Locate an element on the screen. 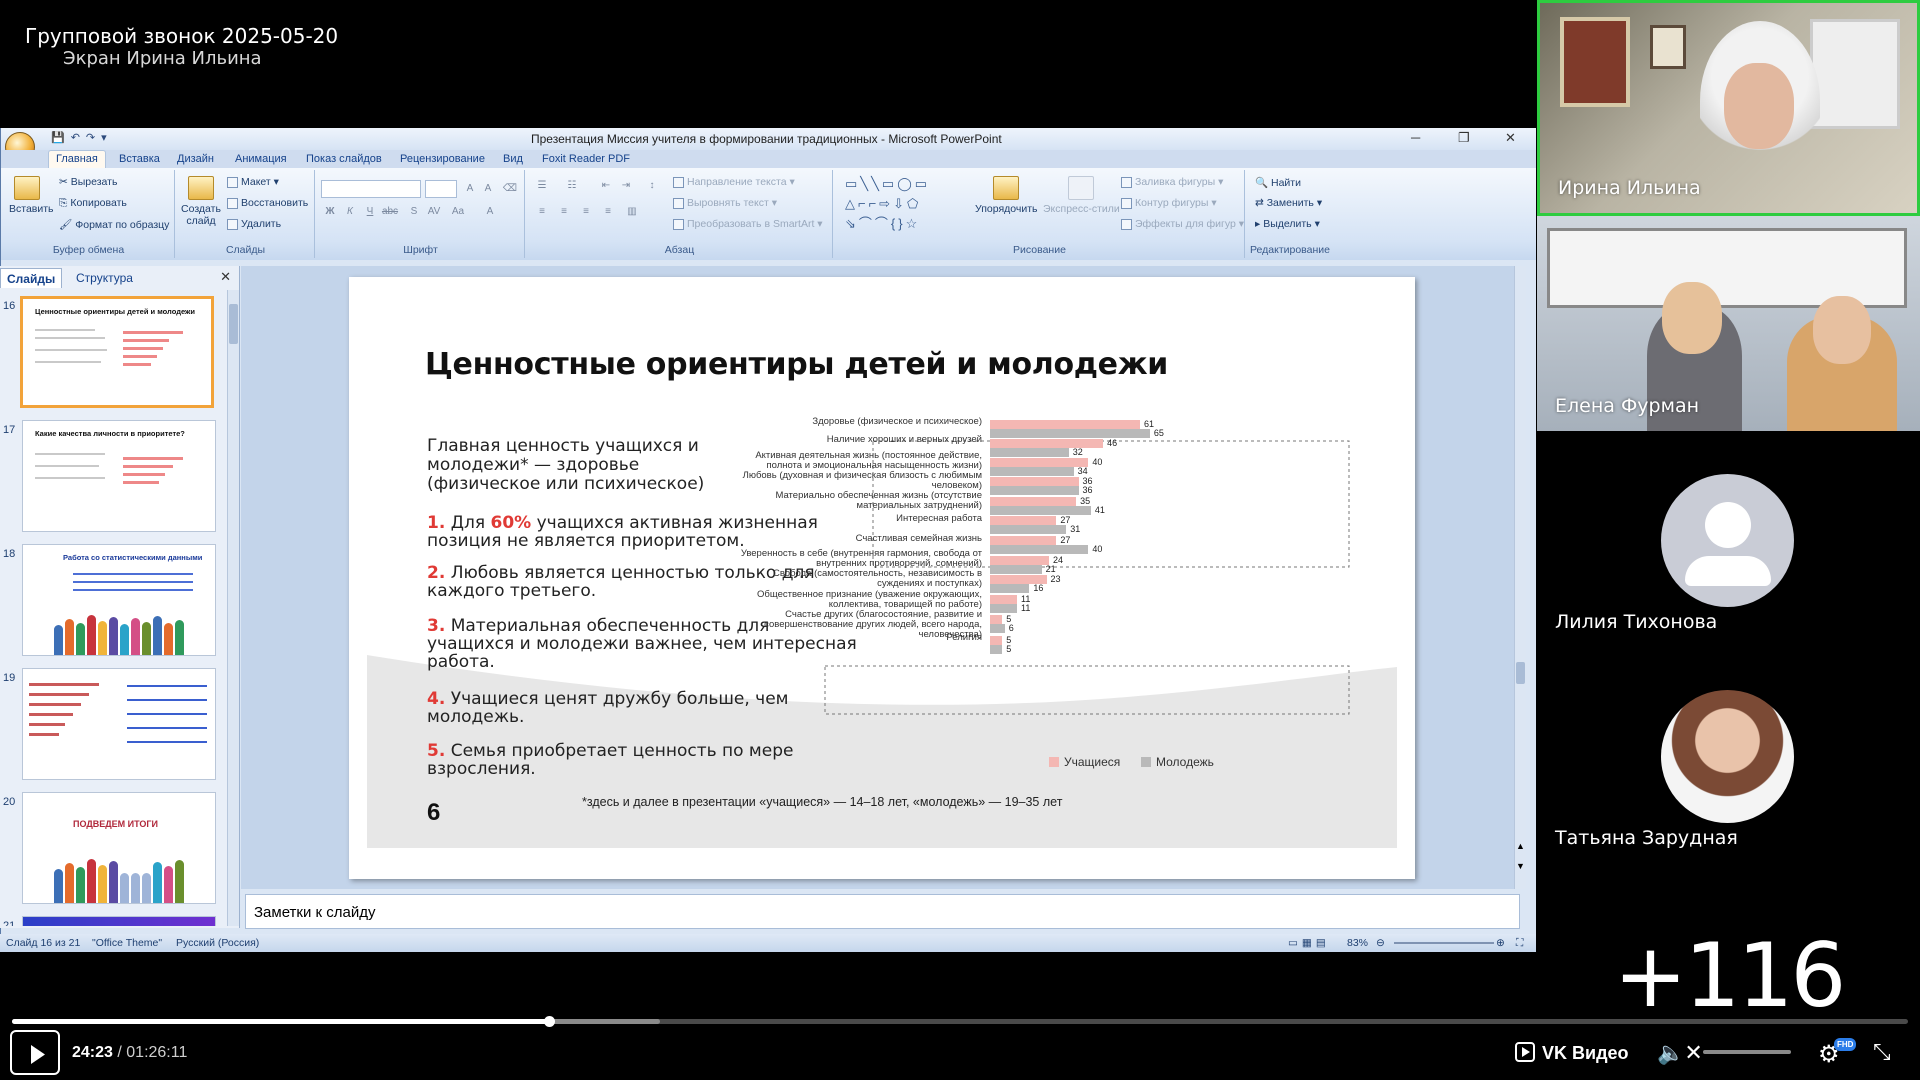  close-icon: ✕ is located at coordinates (1510, 138).